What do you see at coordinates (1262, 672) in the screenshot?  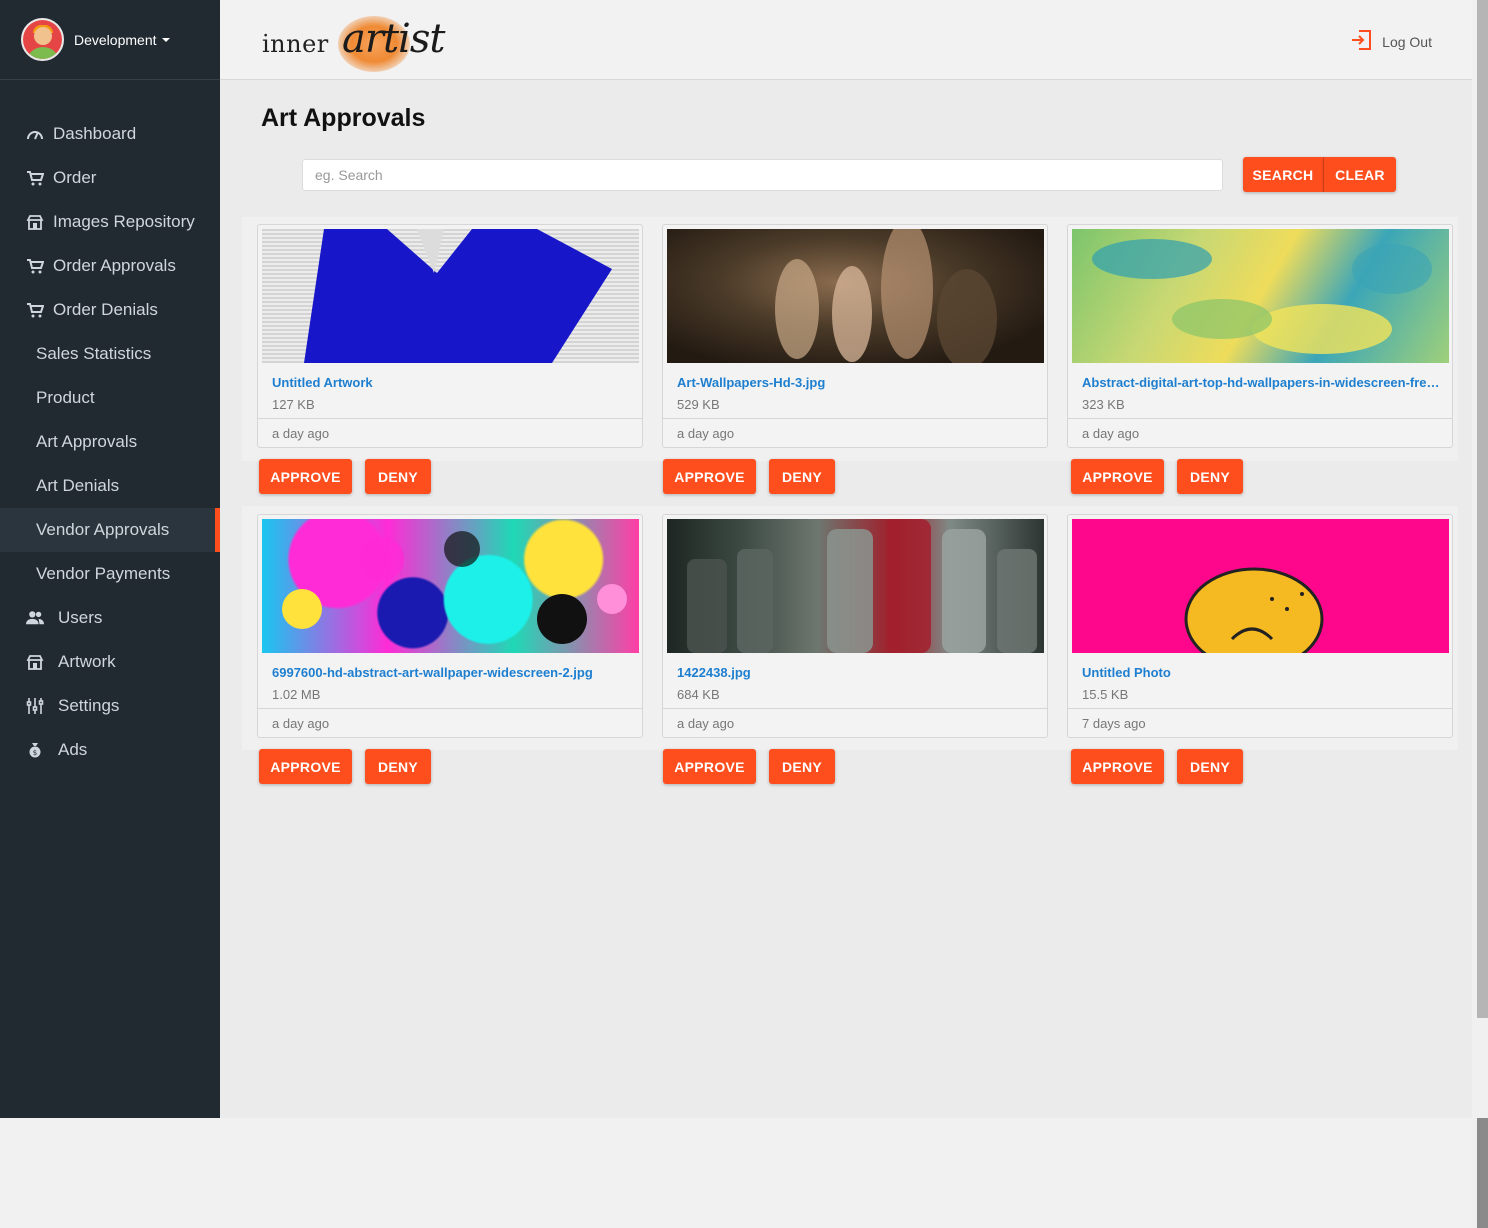 I see `art-title-link: Untitled Photo` at bounding box center [1262, 672].